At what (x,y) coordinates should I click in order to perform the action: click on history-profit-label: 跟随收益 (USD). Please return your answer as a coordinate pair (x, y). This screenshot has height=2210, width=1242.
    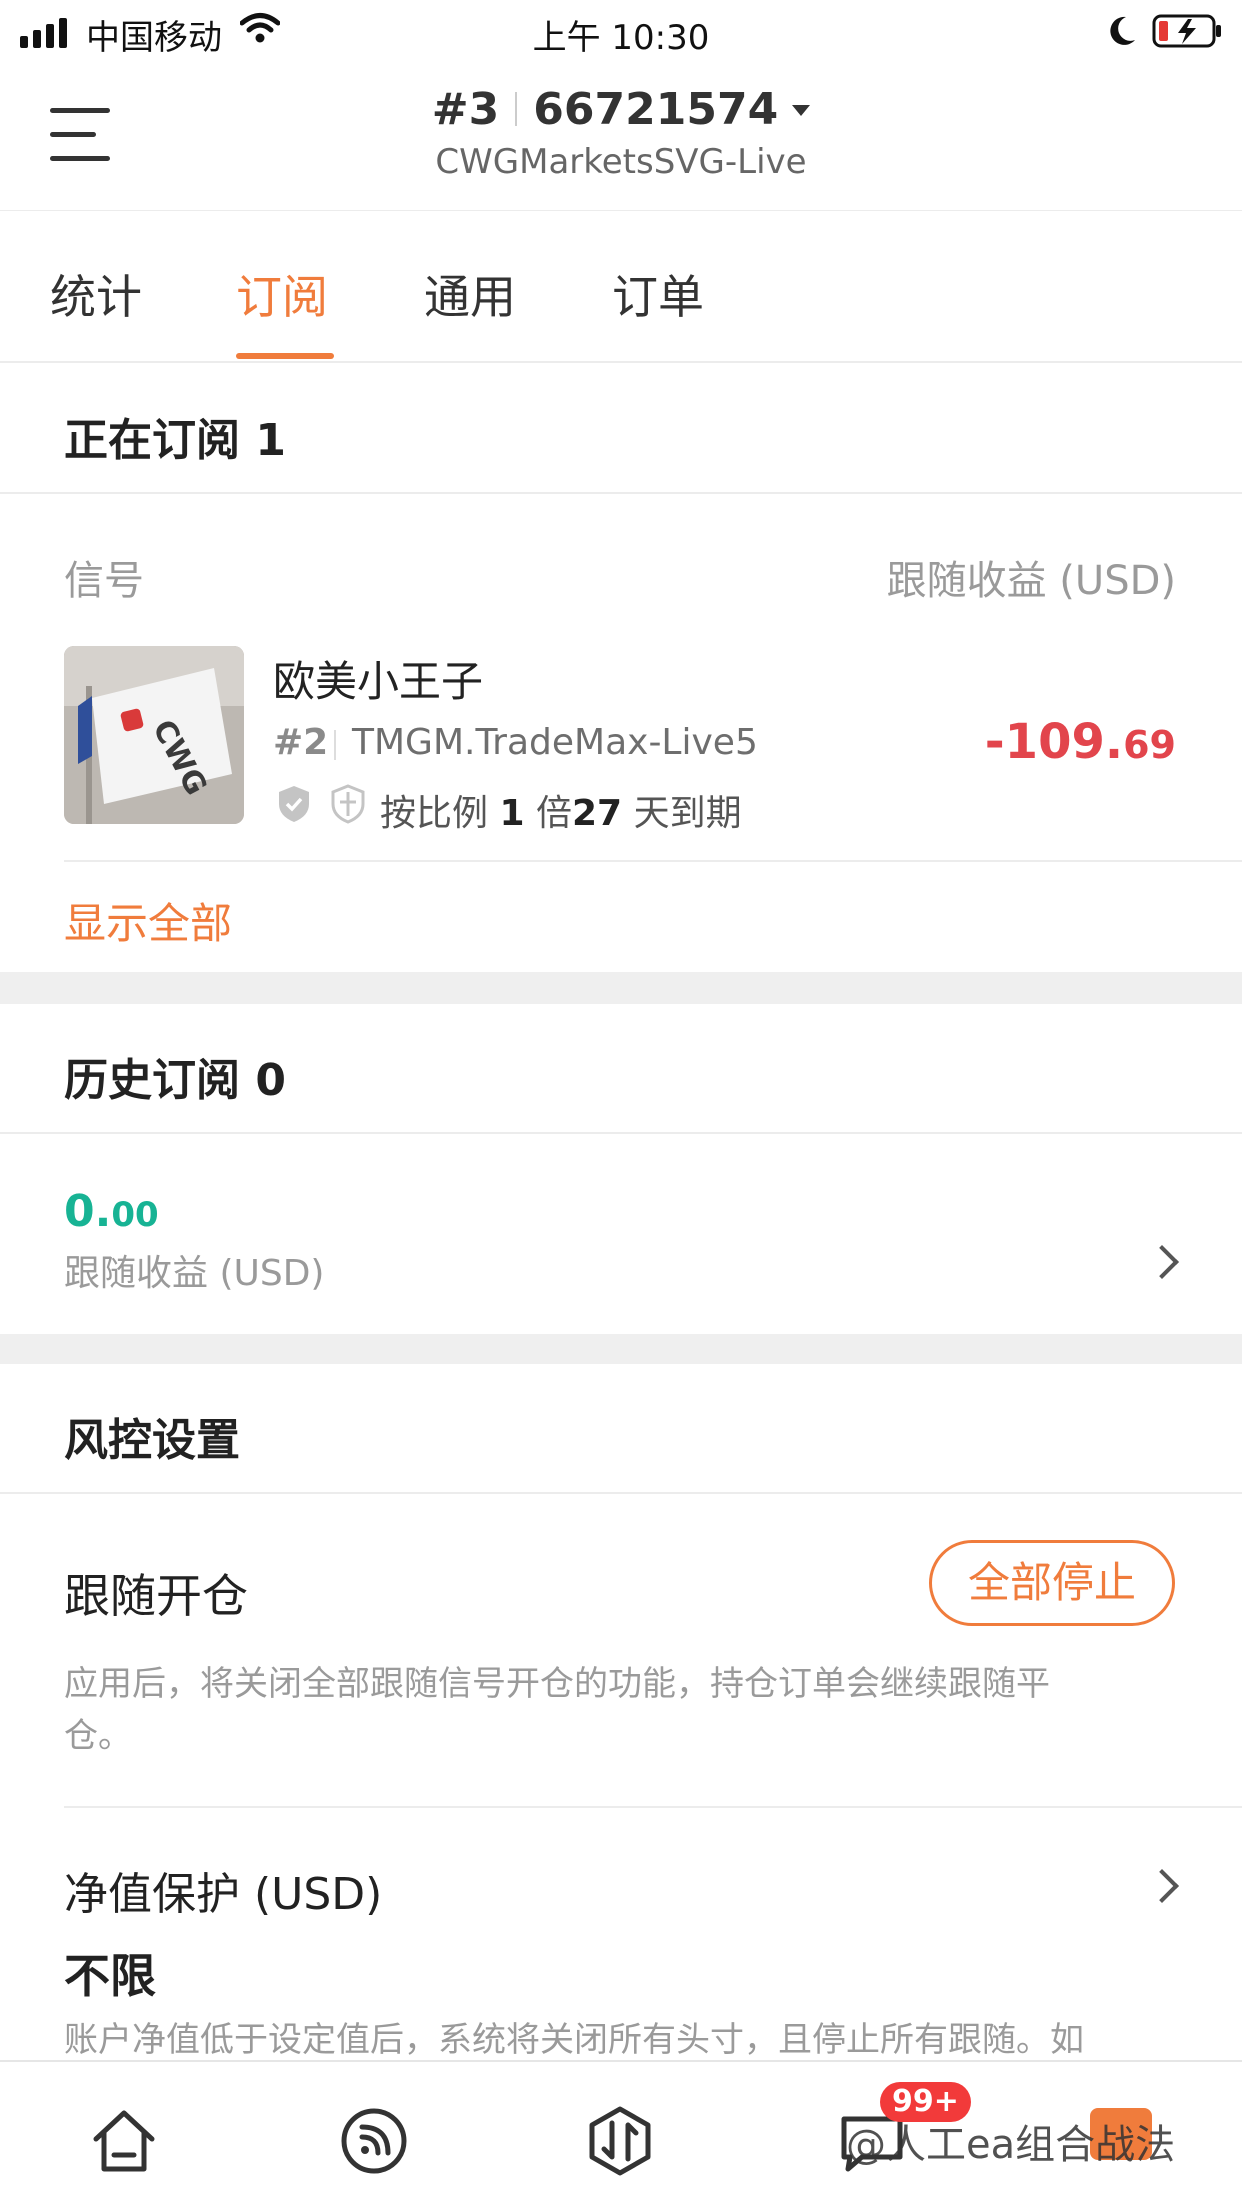
    Looking at the image, I should click on (194, 1273).